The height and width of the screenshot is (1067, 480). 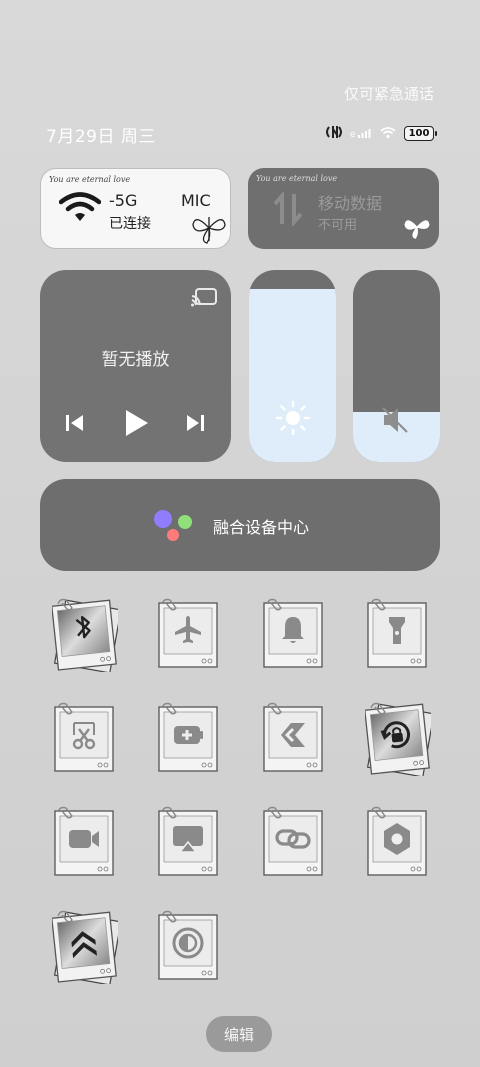 What do you see at coordinates (334, 133) in the screenshot?
I see `nfc-icon` at bounding box center [334, 133].